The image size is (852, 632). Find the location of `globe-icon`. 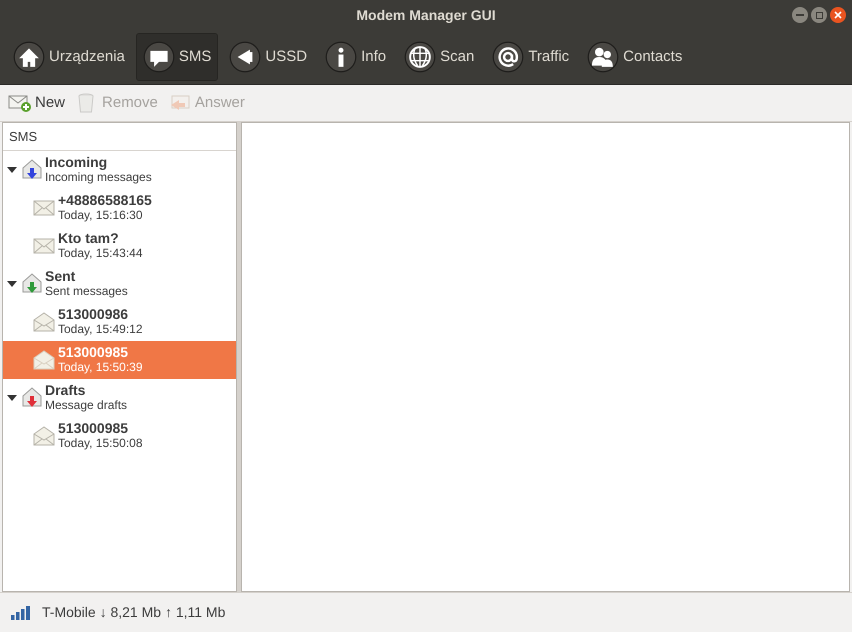

globe-icon is located at coordinates (420, 57).